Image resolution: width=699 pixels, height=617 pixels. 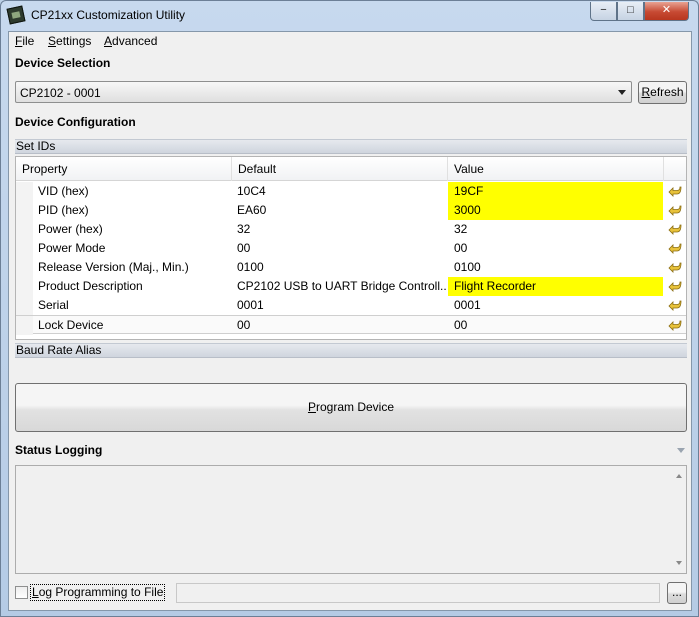 I want to click on grid-header: Property Default Value, so click(x=351, y=169).